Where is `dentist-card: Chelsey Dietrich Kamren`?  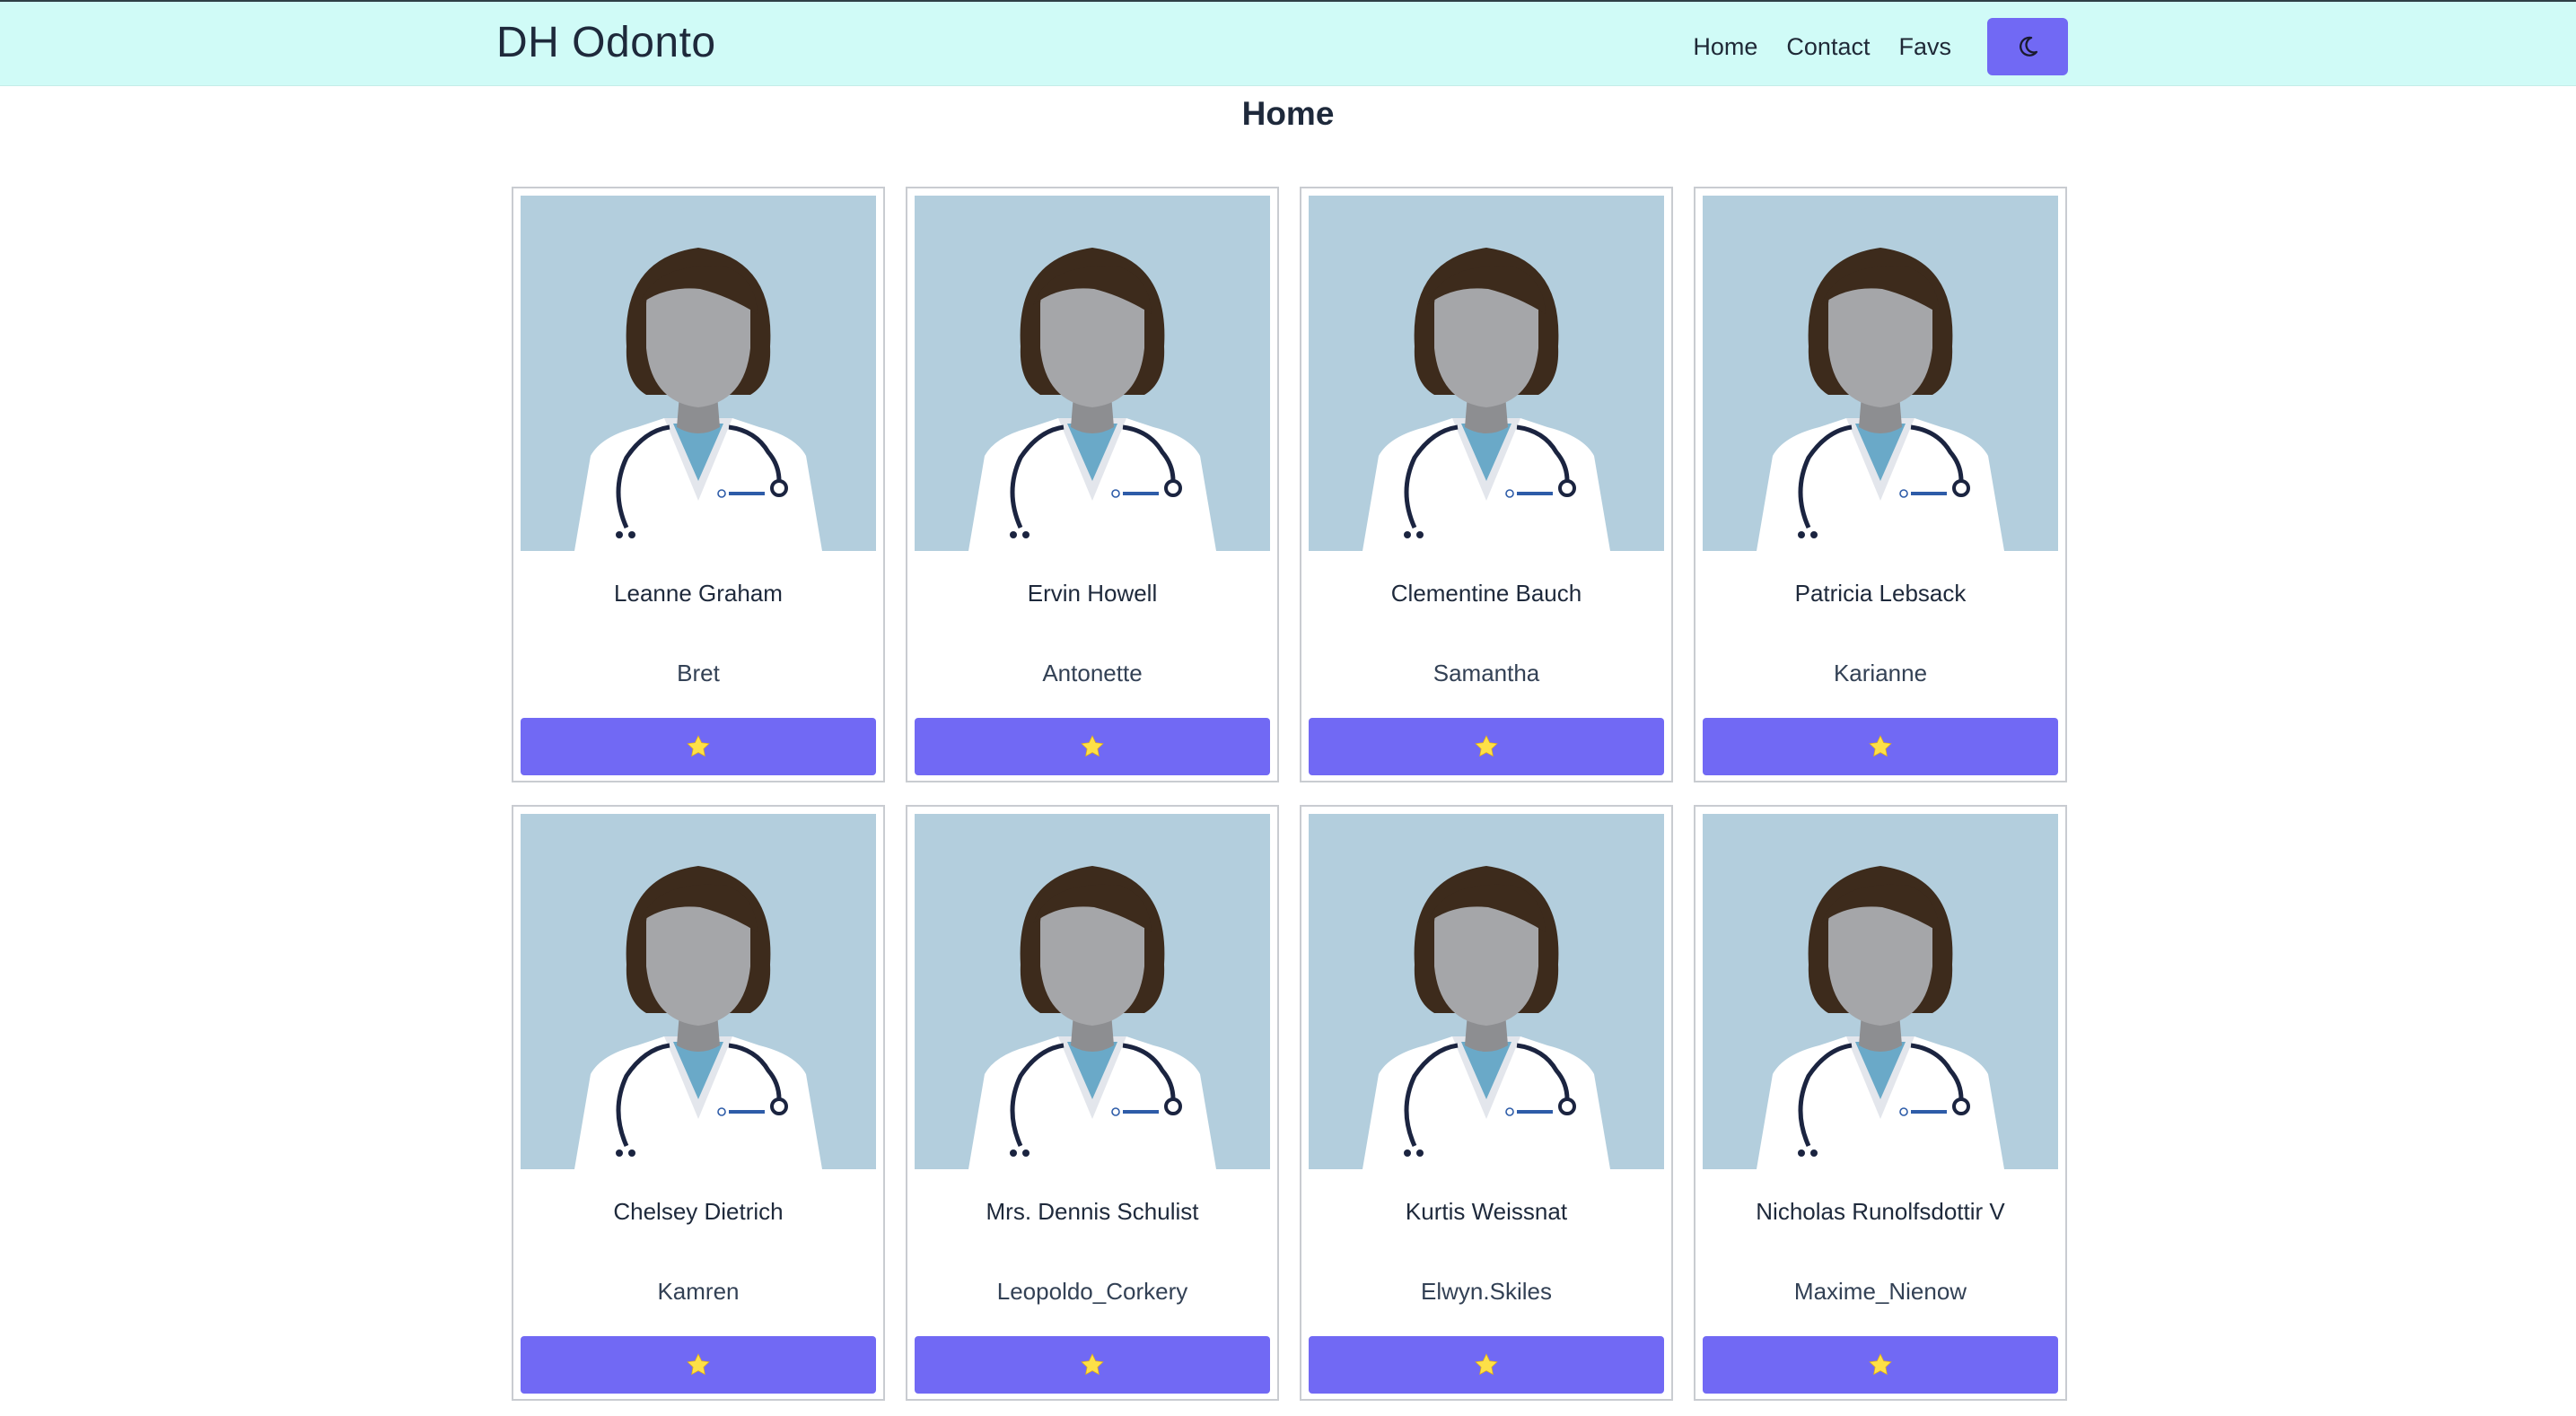 dentist-card: Chelsey Dietrich Kamren is located at coordinates (698, 1103).